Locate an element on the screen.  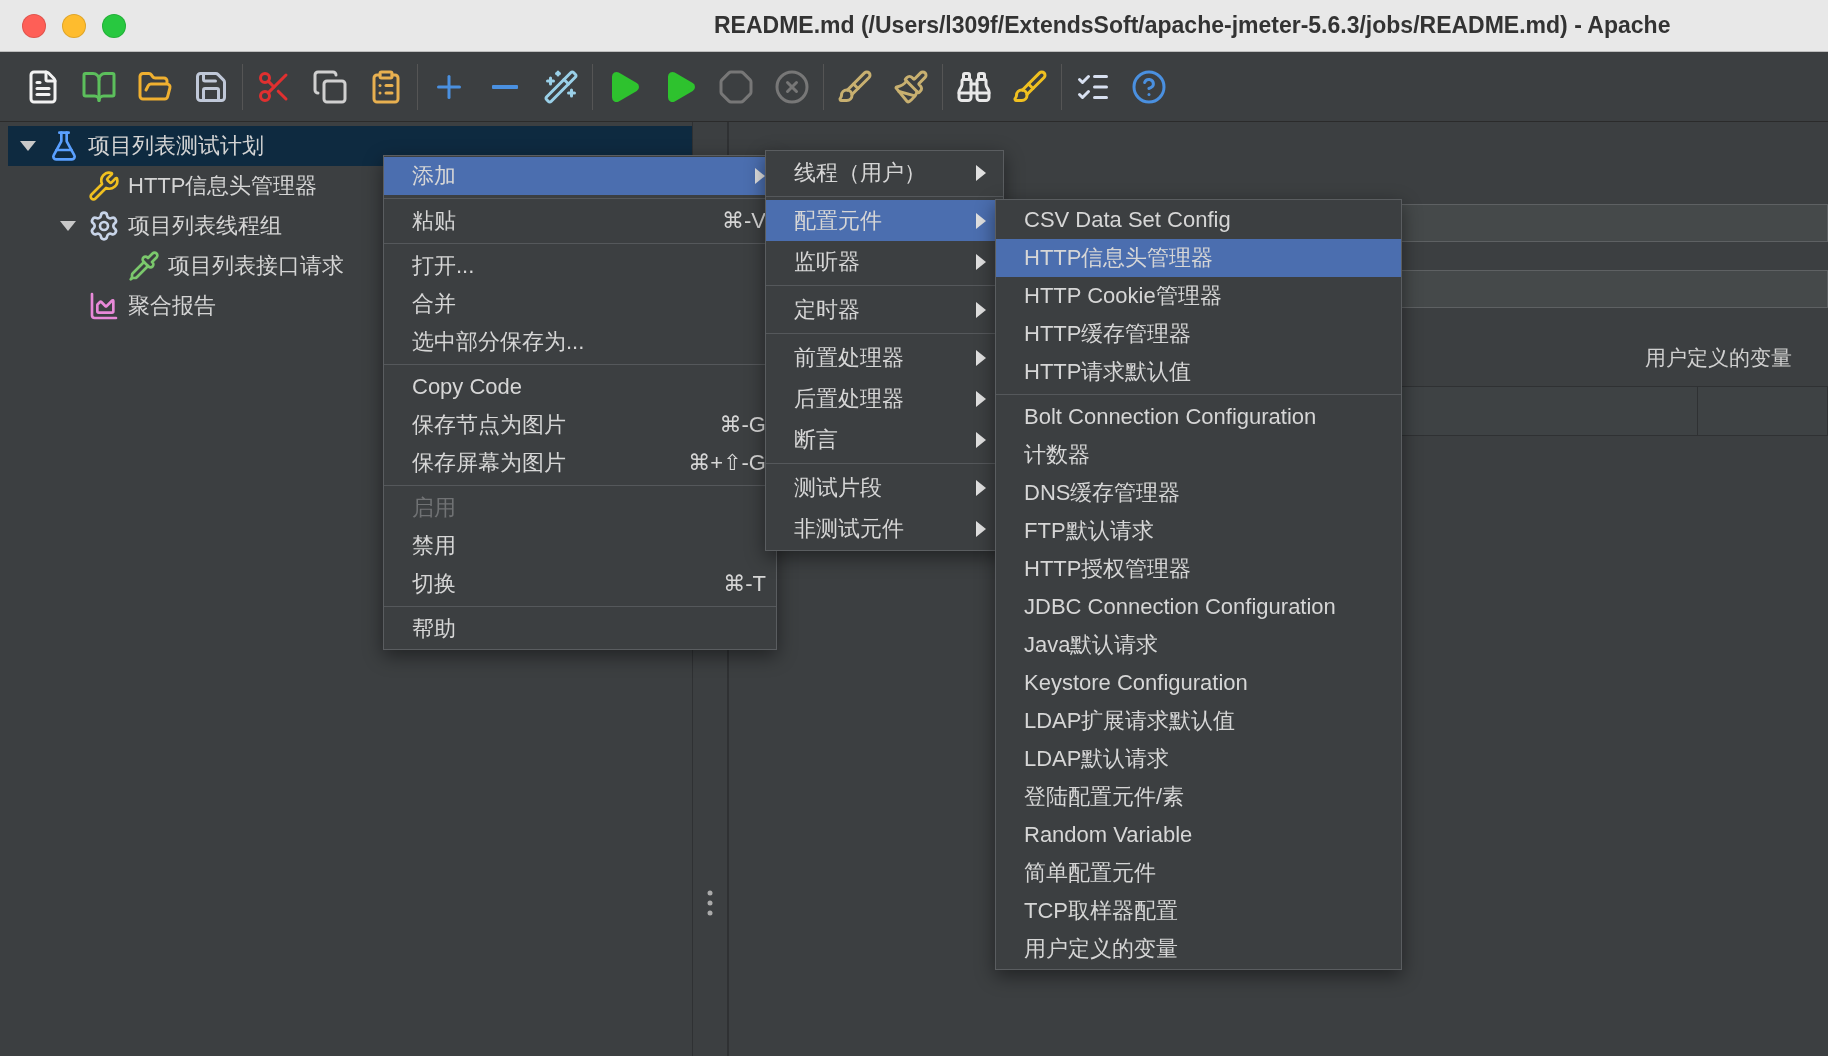
minus-icon is located at coordinates (505, 86).